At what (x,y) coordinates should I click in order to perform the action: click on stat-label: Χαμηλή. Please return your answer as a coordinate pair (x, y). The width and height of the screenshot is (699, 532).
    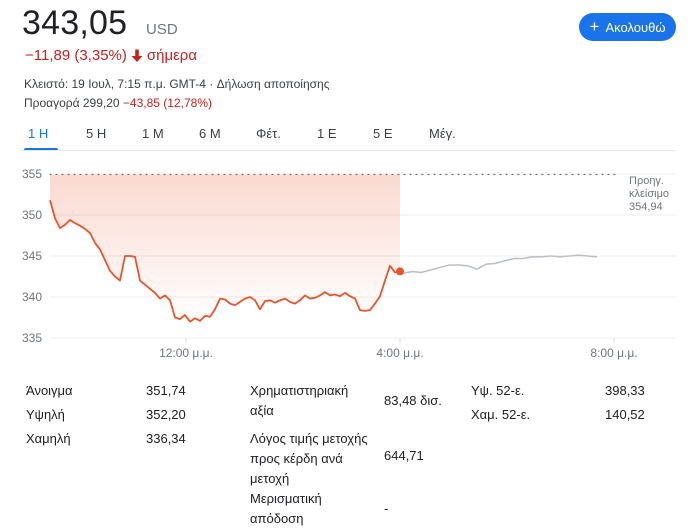
    Looking at the image, I should click on (48, 438).